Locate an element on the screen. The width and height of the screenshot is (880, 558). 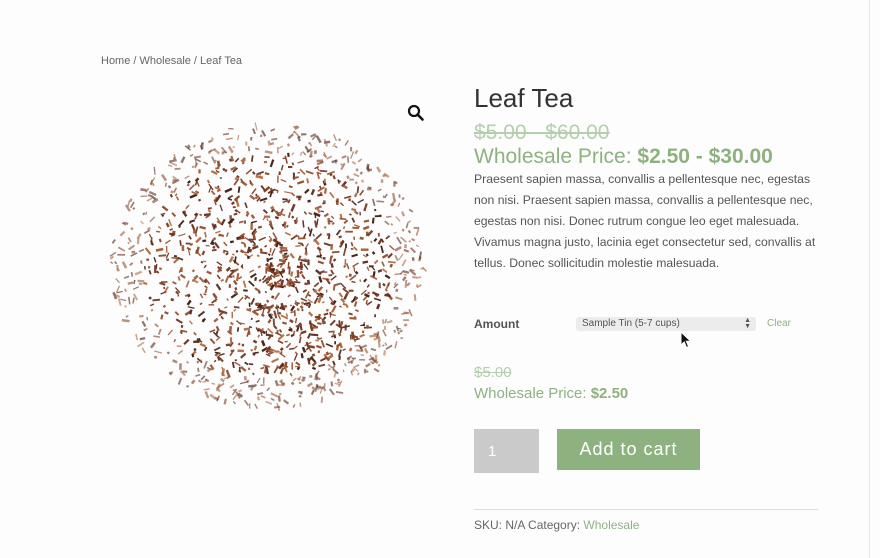
clear-selection-link: Clear is located at coordinates (779, 323).